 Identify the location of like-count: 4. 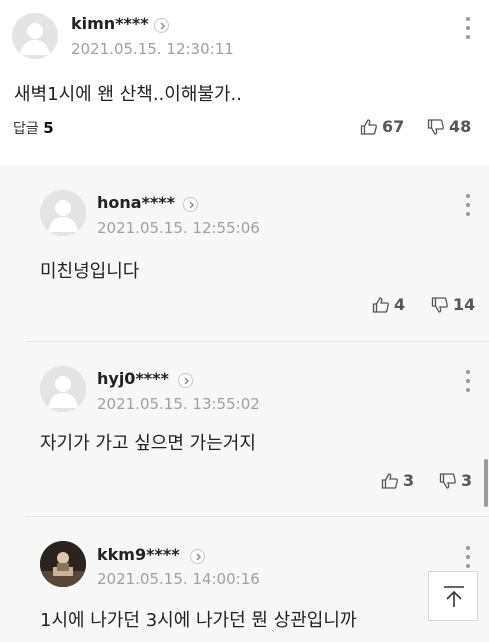
(400, 304).